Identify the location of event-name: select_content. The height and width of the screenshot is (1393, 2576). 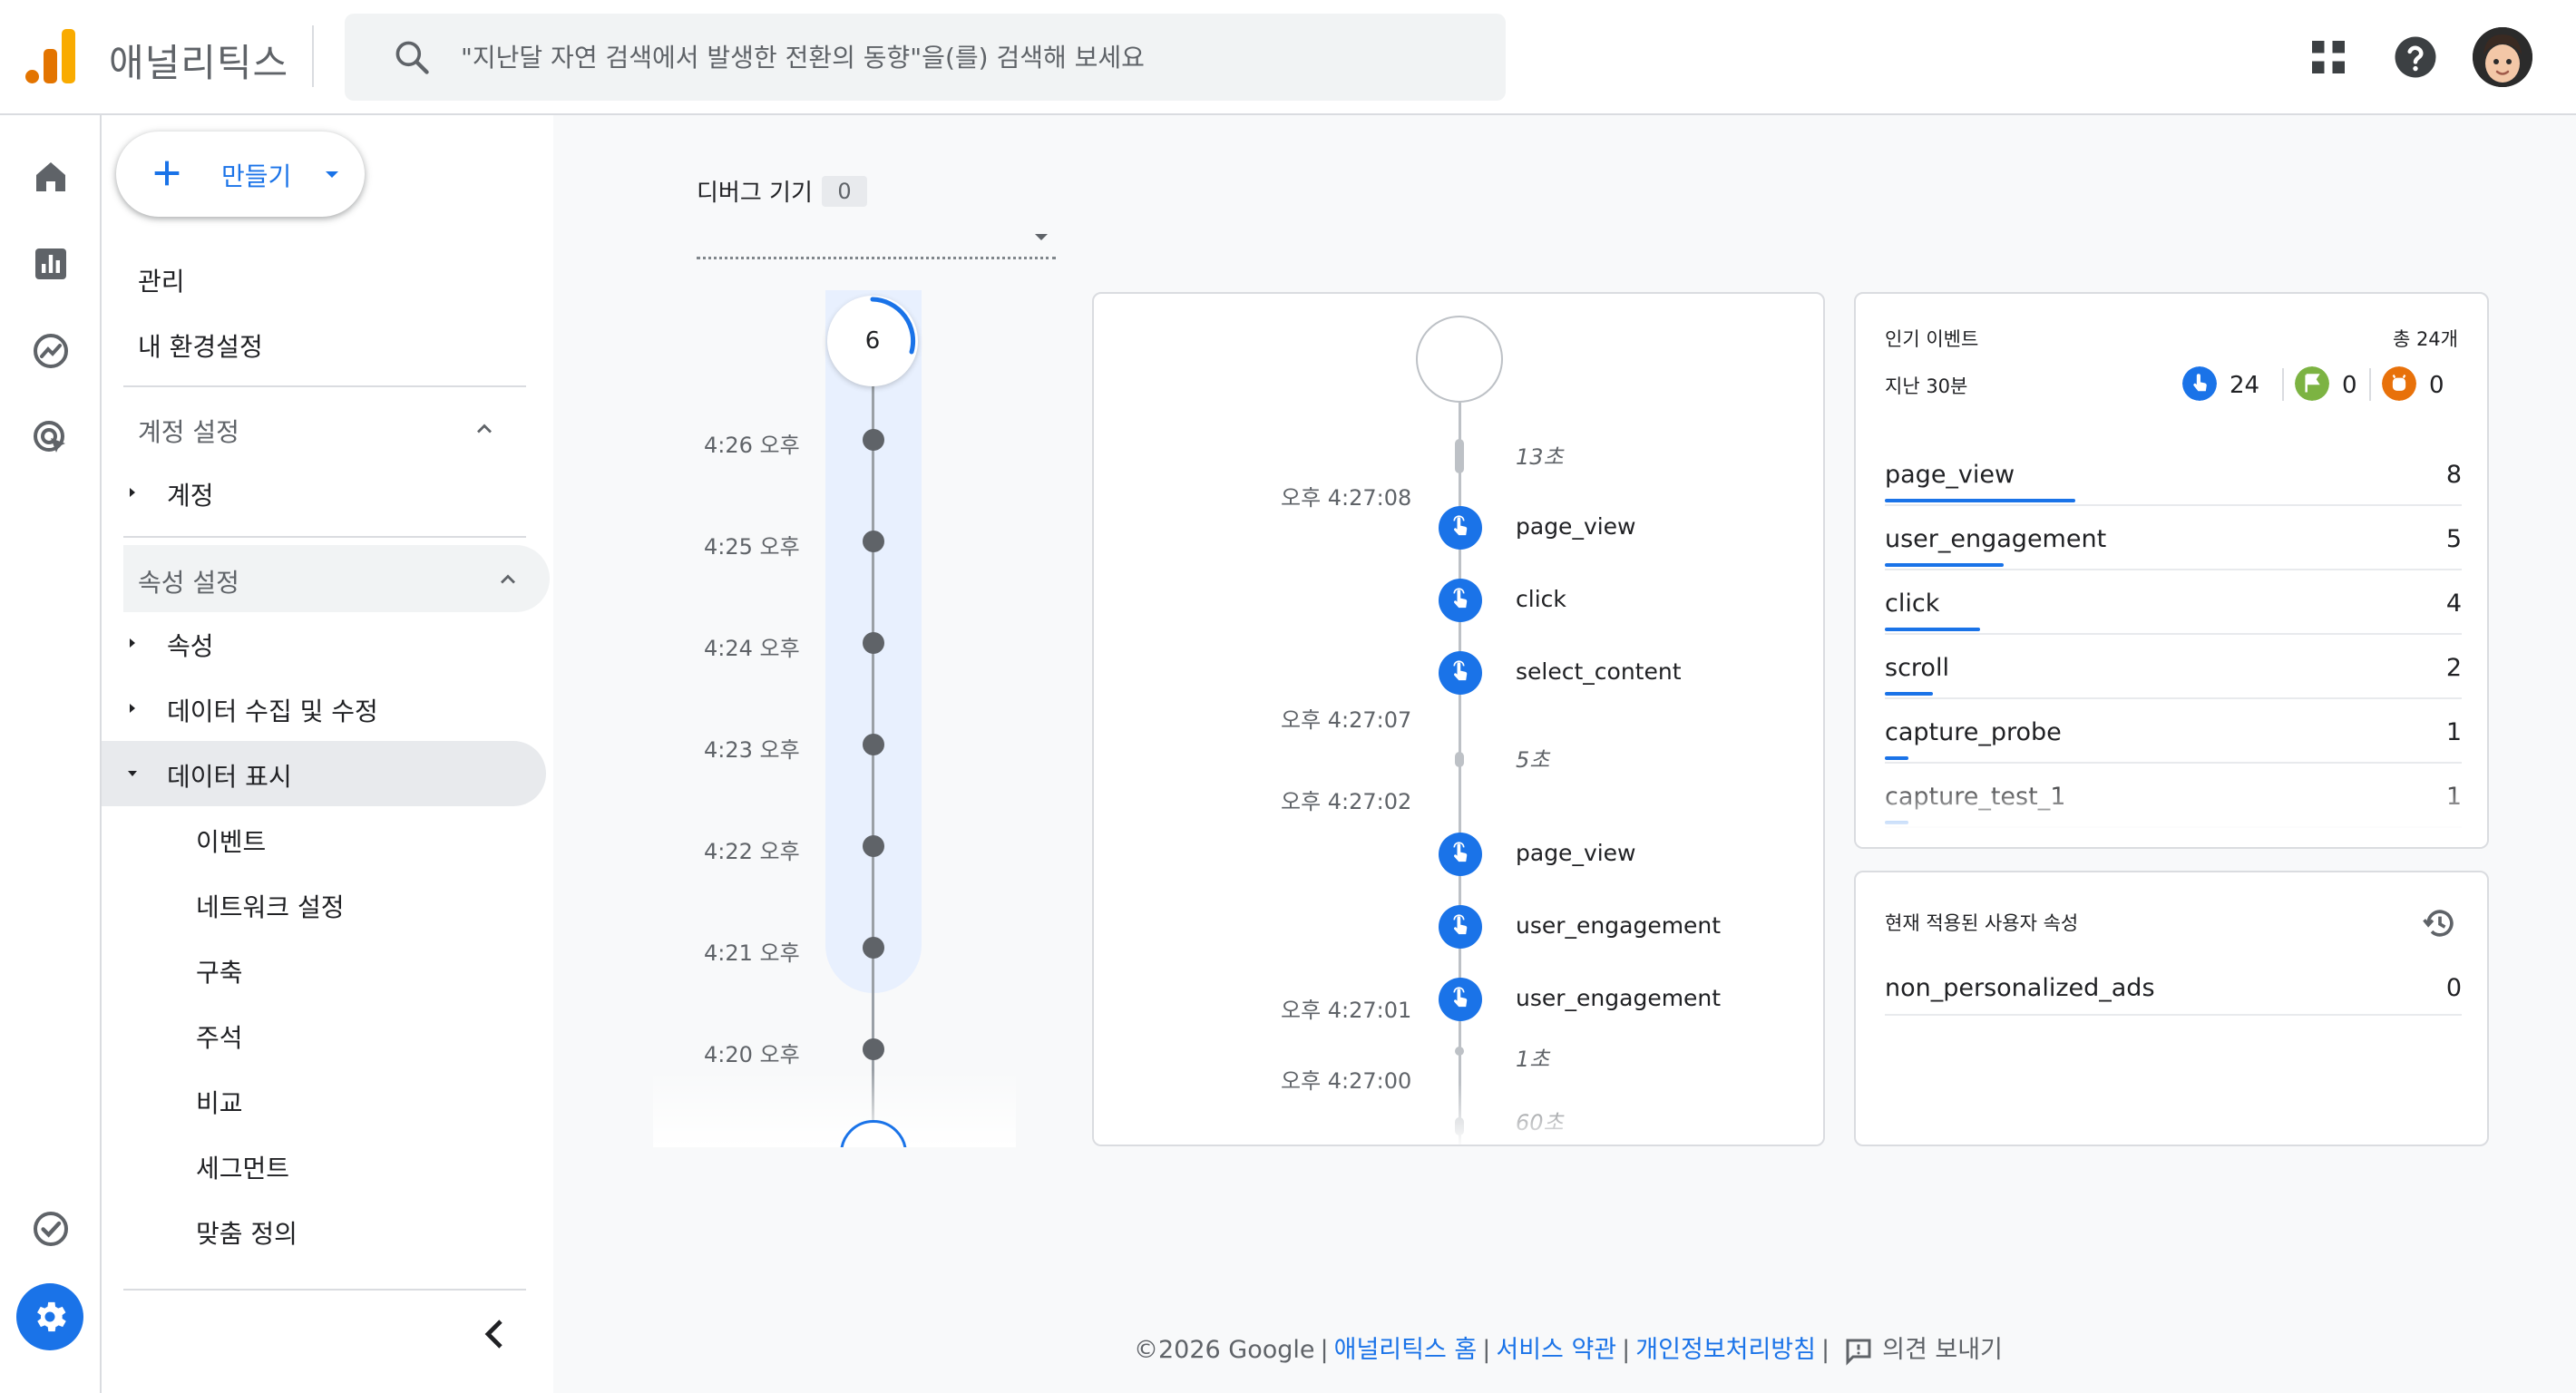
(1599, 671).